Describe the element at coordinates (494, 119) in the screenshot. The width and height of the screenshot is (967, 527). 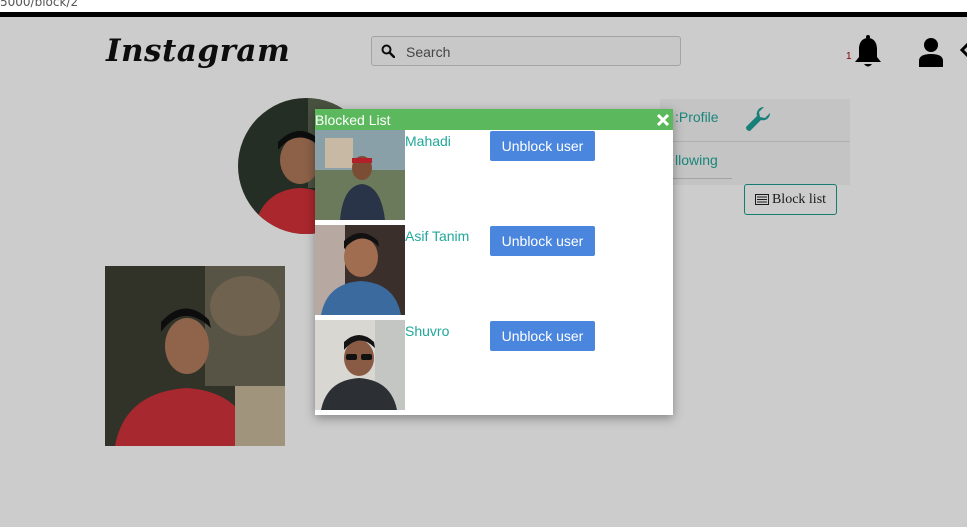
I see `modal-header: Blocked List` at that location.